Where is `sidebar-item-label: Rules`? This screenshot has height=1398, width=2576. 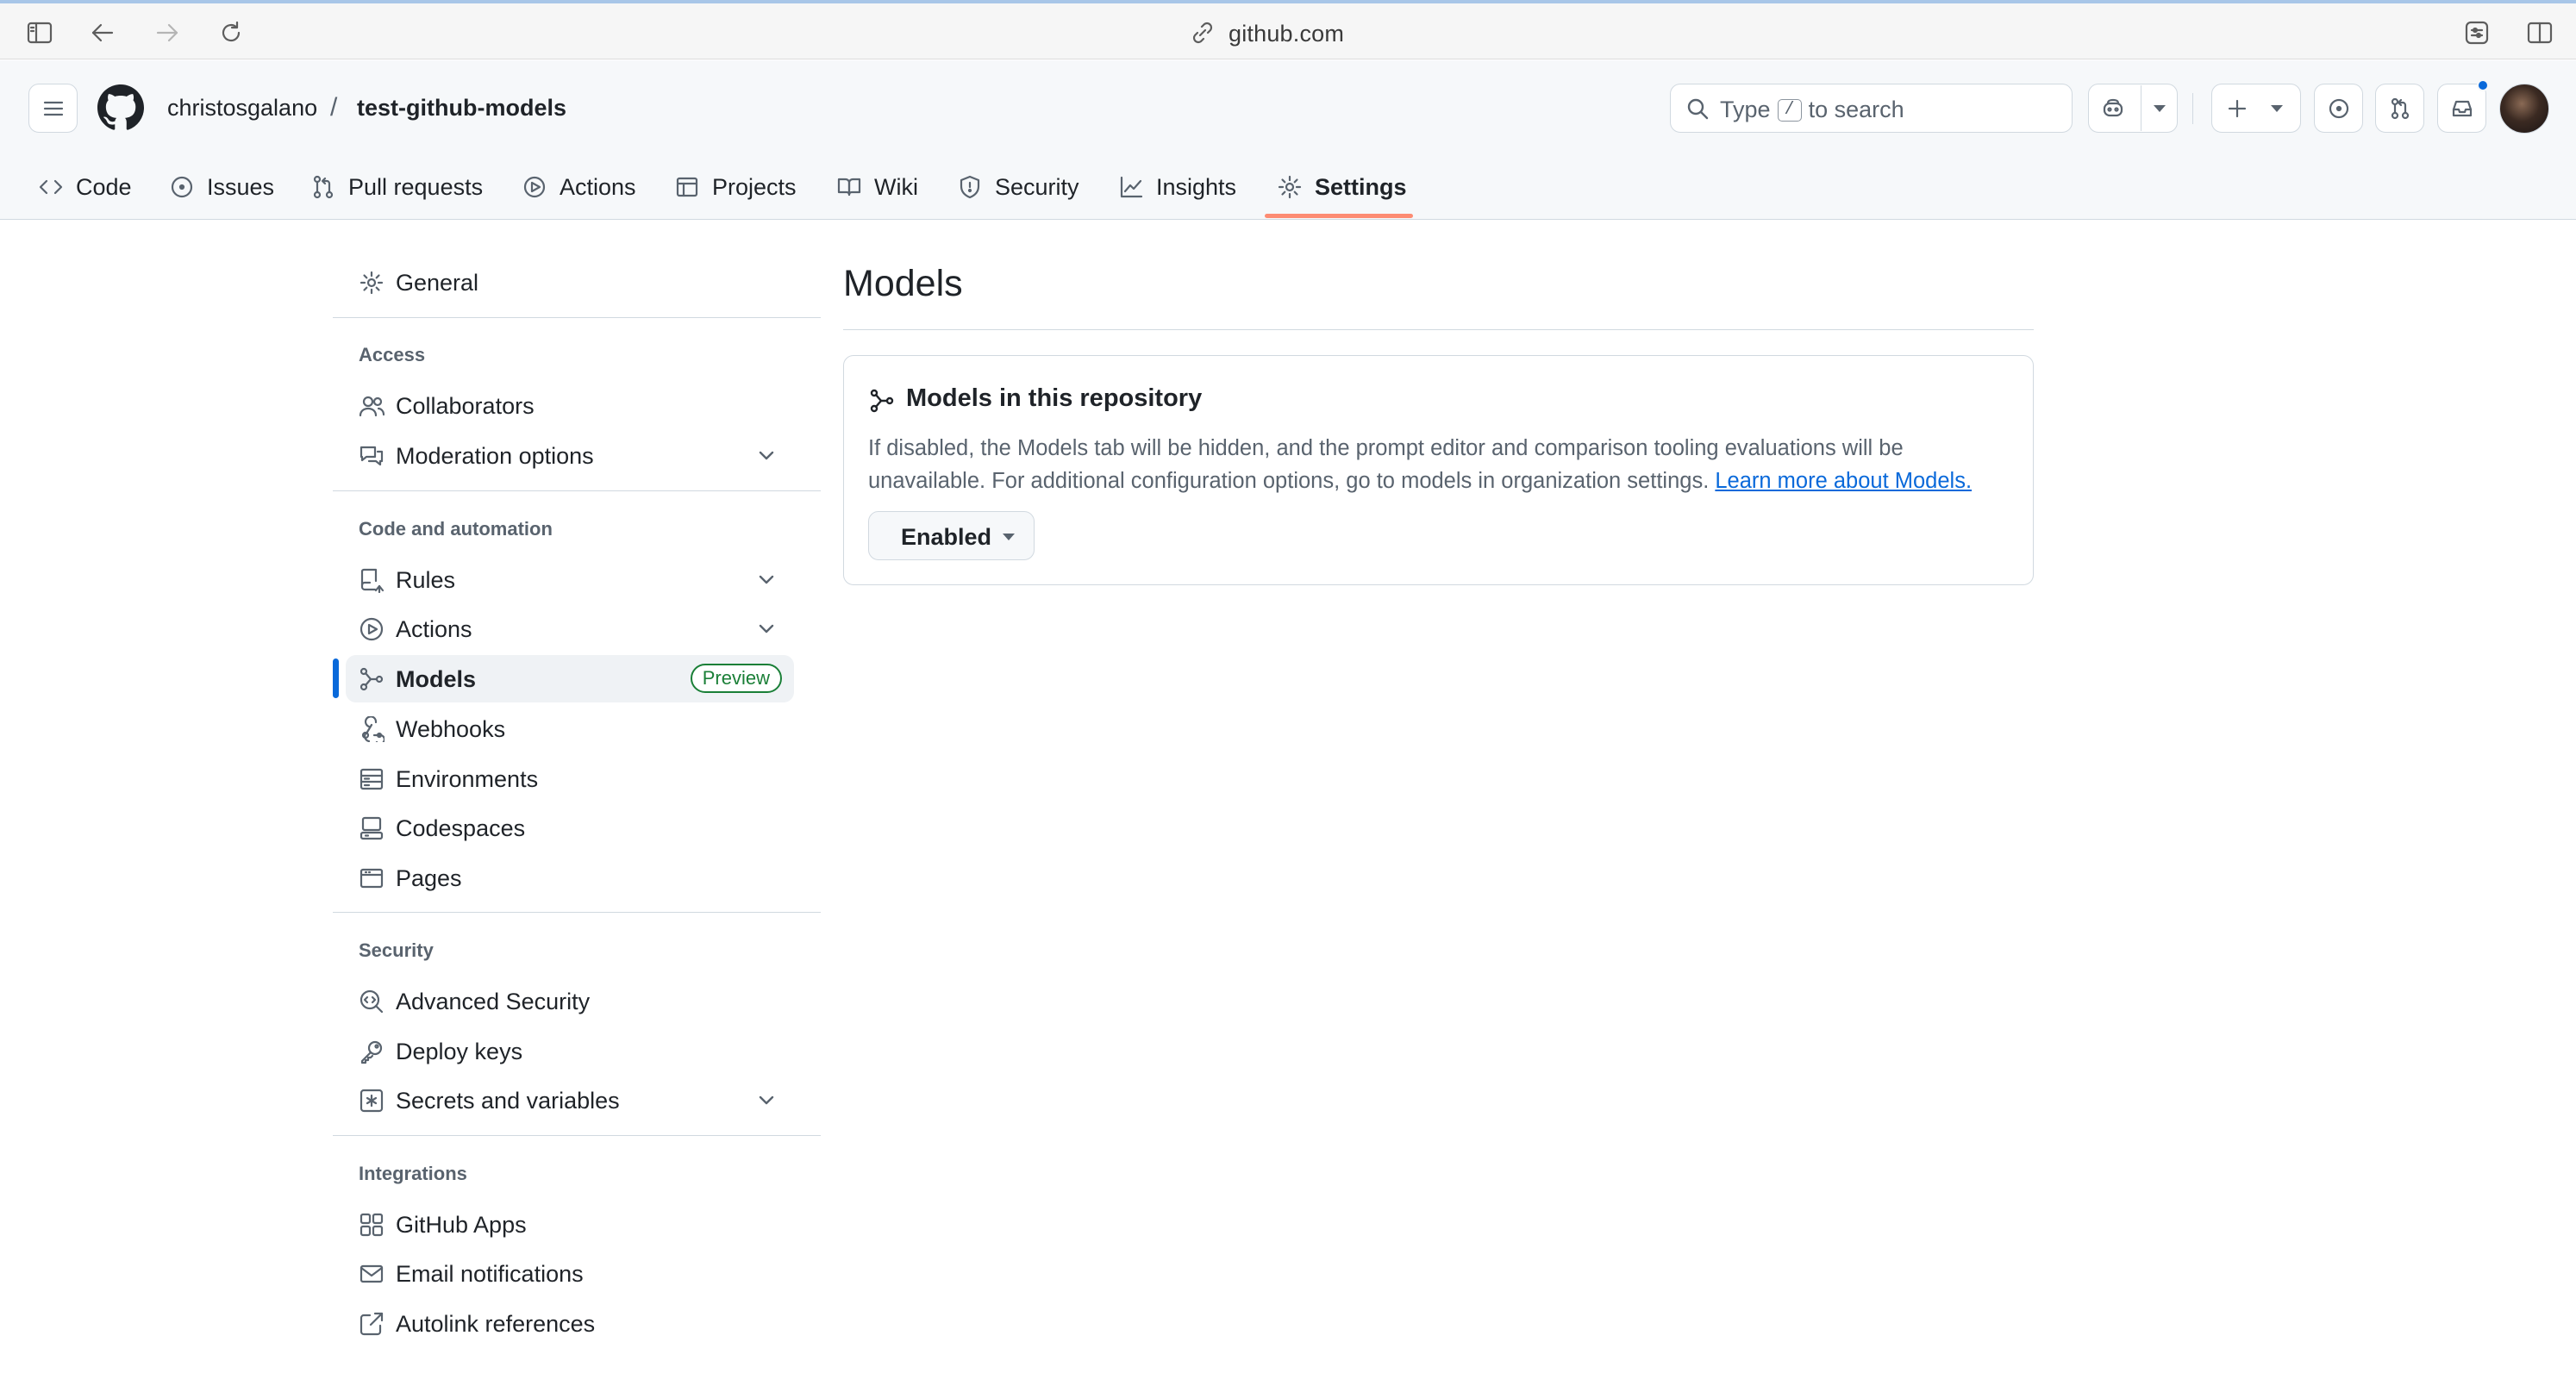
sidebar-item-label: Rules is located at coordinates (426, 580).